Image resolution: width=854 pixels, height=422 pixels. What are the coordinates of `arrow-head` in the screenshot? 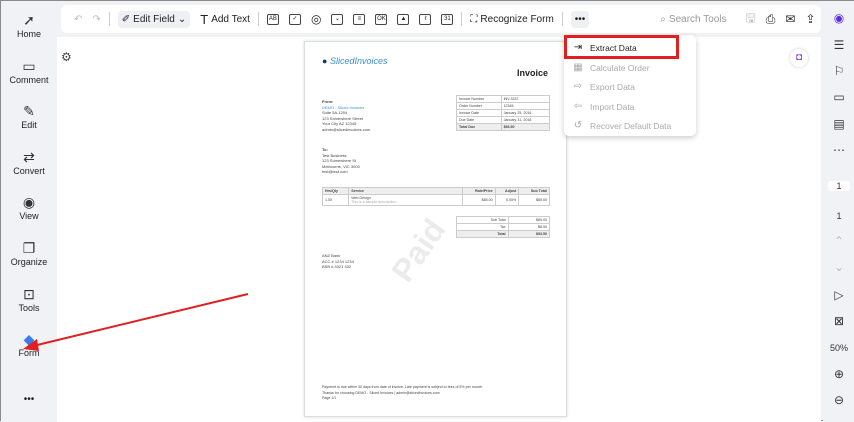 It's located at (31, 345).